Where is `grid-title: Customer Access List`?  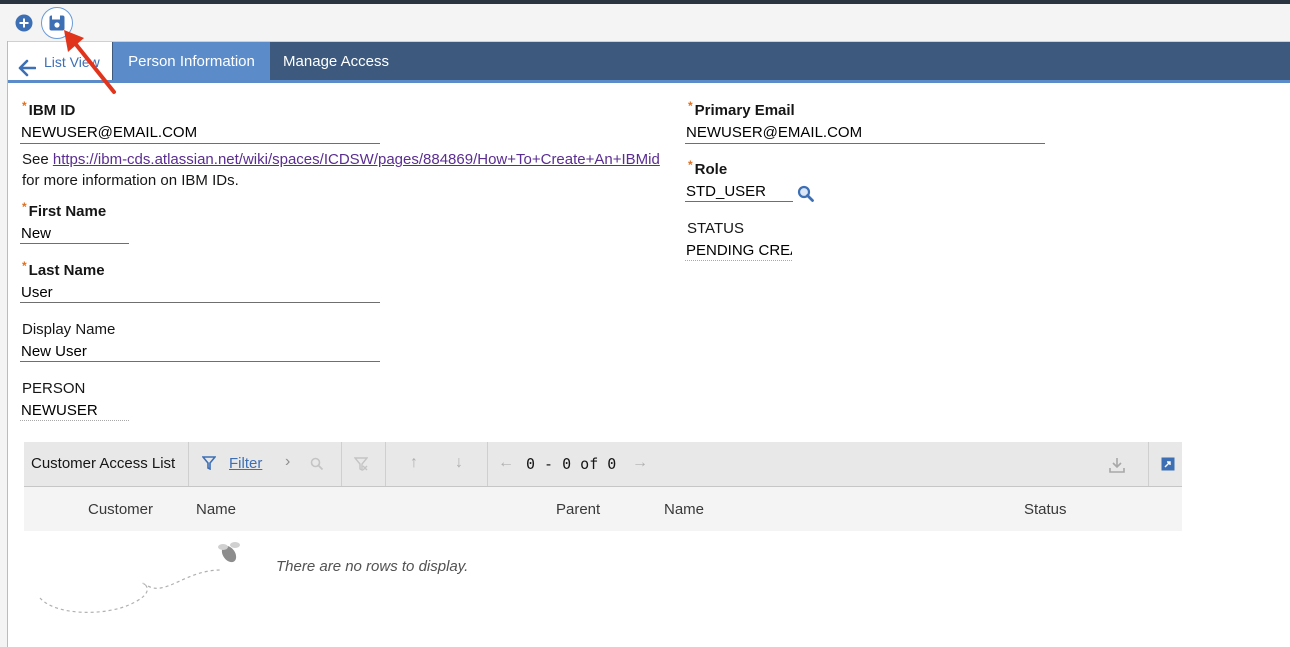
grid-title: Customer Access List is located at coordinates (103, 463).